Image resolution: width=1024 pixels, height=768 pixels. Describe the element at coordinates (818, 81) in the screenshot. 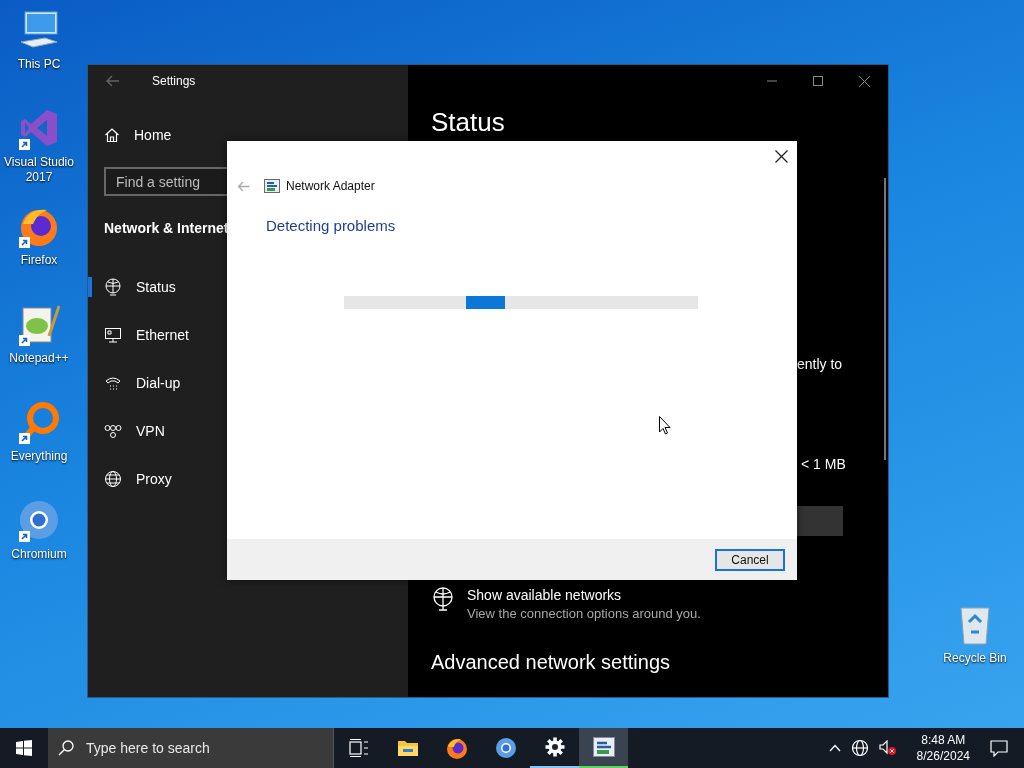

I see `maximize-icon` at that location.